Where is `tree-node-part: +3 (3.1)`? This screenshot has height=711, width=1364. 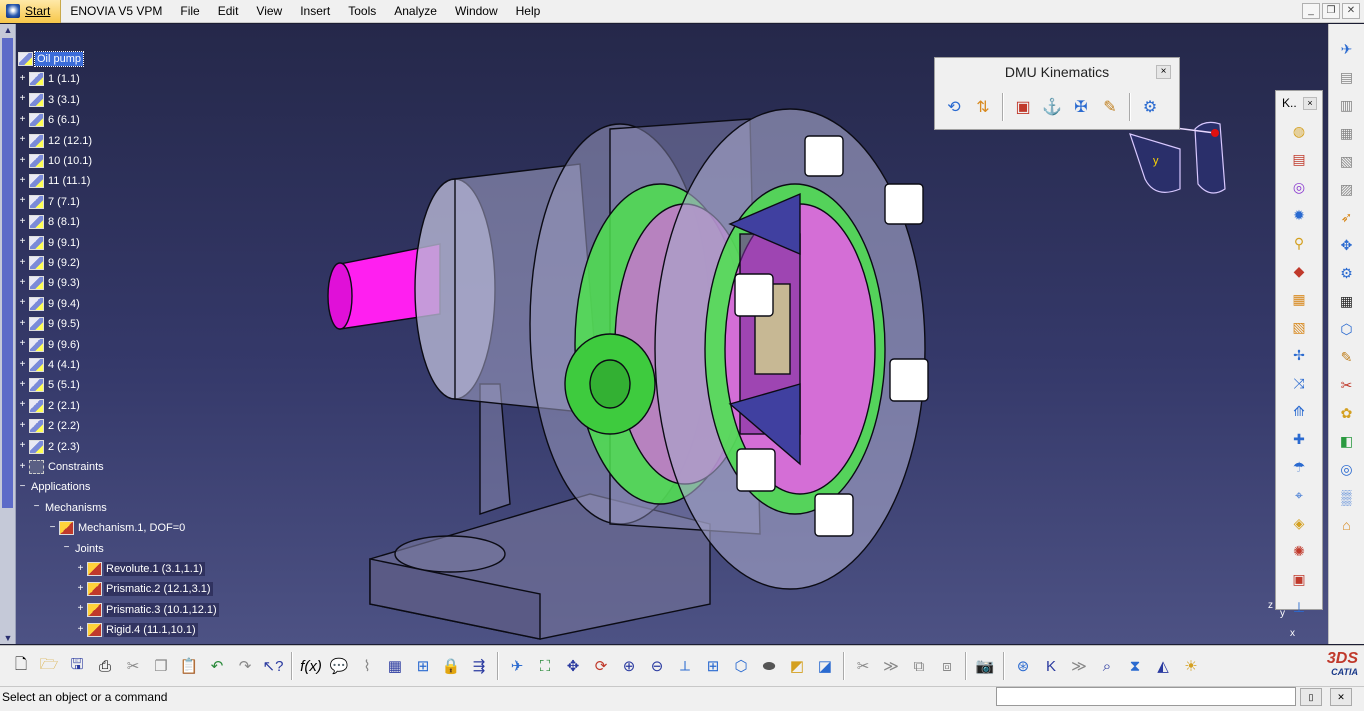 tree-node-part: +3 (3.1) is located at coordinates (50, 100).